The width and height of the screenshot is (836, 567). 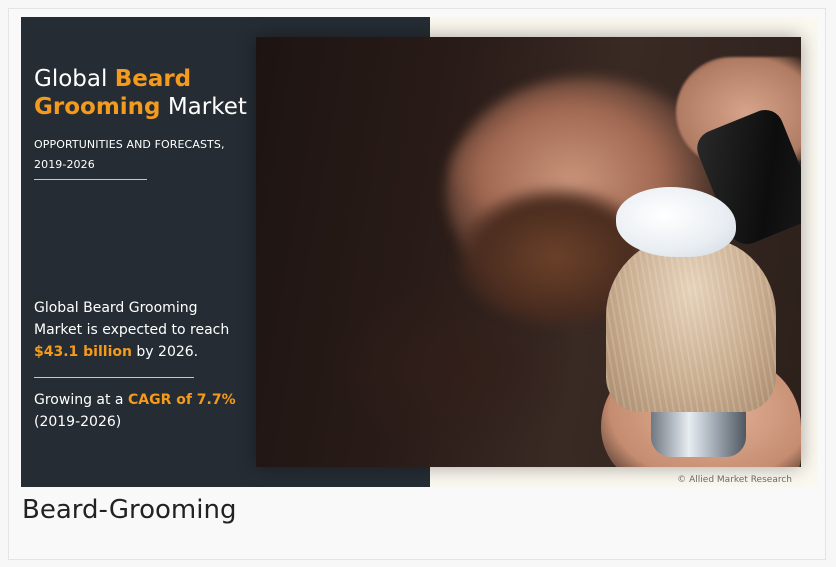 I want to click on stat1-suffix: by 2026., so click(x=165, y=352).